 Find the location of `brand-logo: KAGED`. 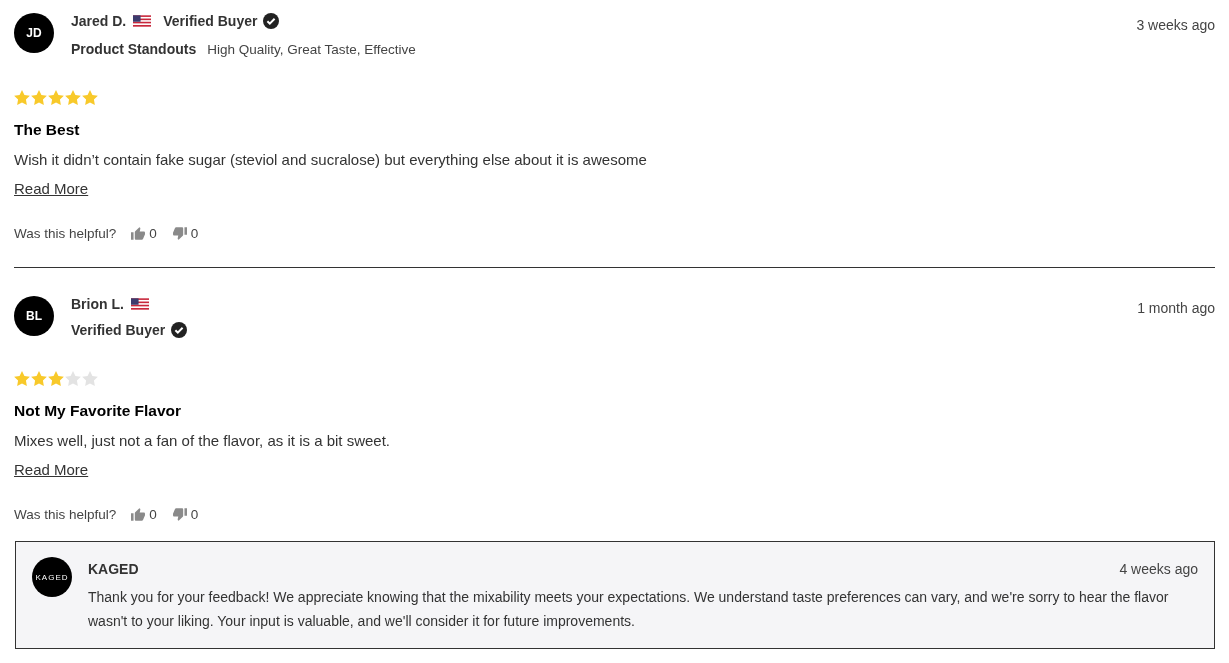

brand-logo: KAGED is located at coordinates (52, 577).